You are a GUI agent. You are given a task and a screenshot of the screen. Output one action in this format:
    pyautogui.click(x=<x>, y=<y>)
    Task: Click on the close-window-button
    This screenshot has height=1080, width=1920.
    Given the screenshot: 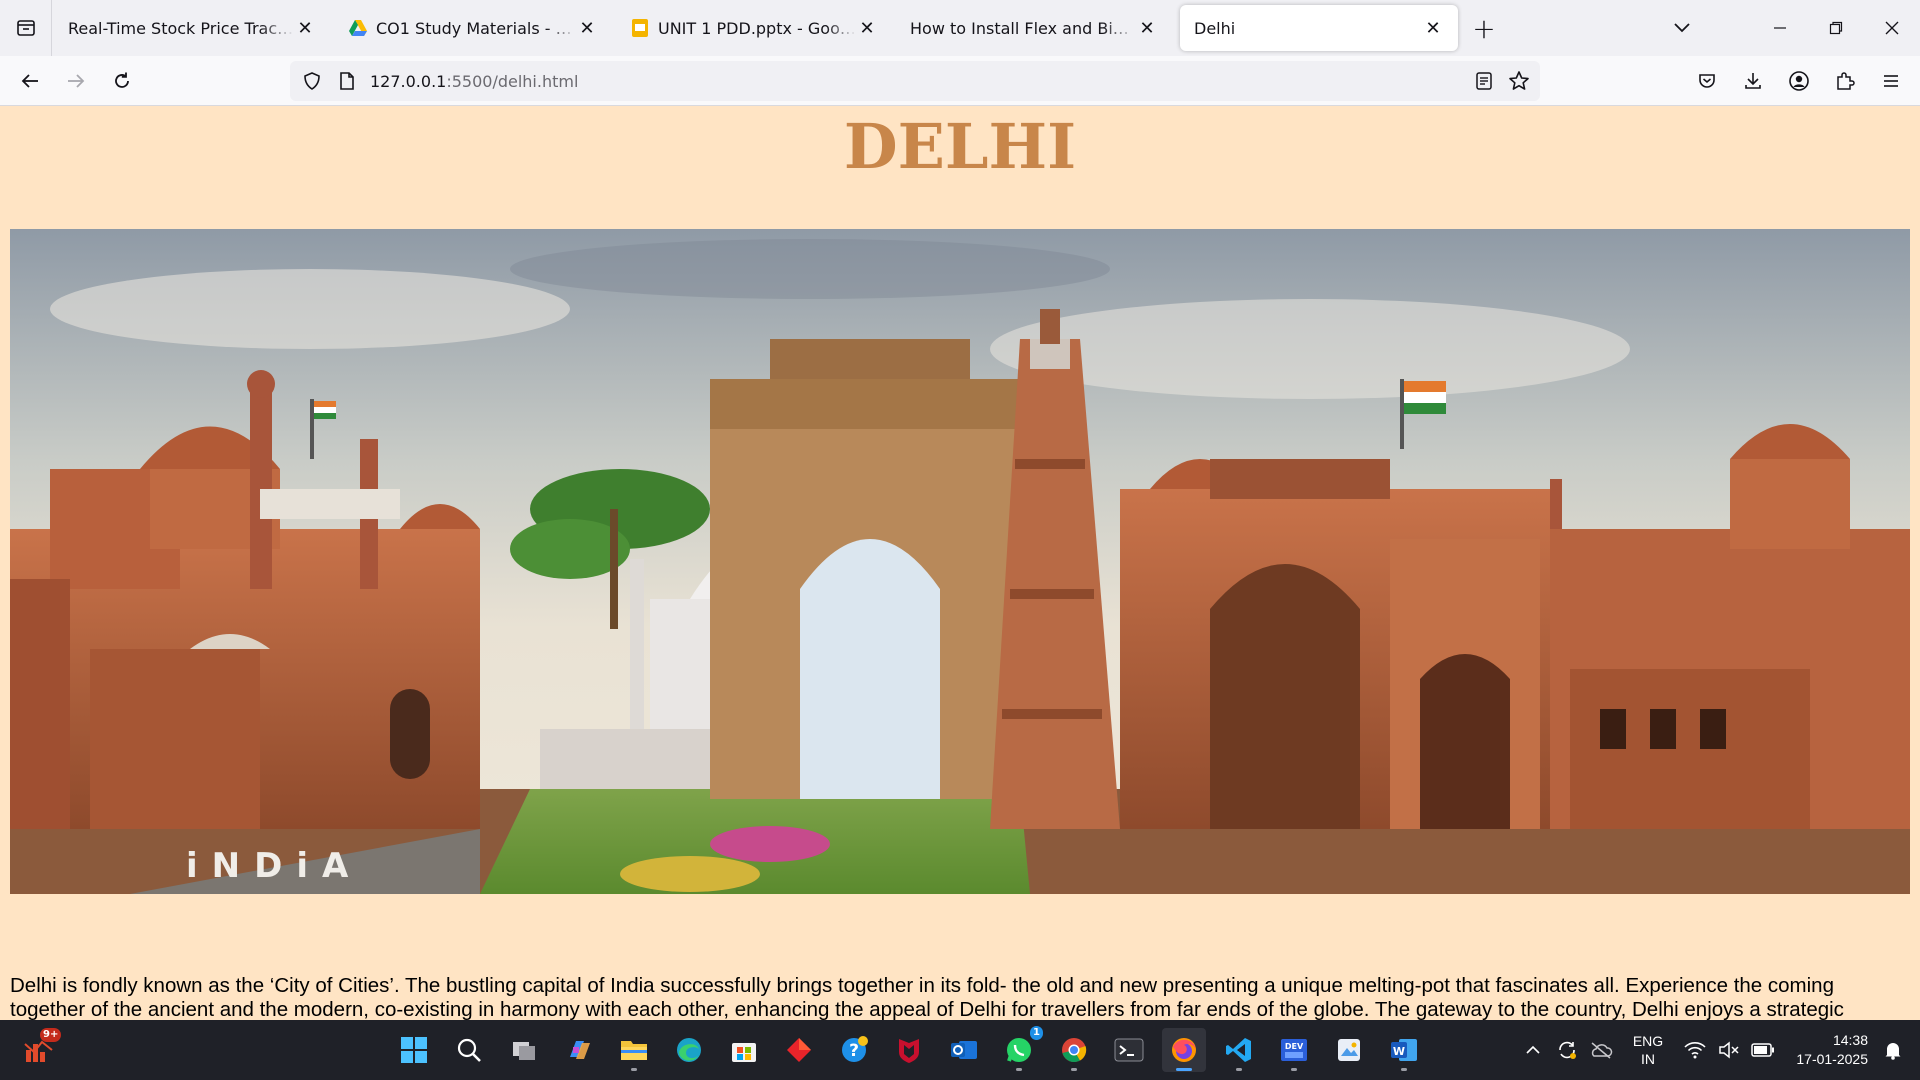 What is the action you would take?
    pyautogui.click(x=1892, y=28)
    